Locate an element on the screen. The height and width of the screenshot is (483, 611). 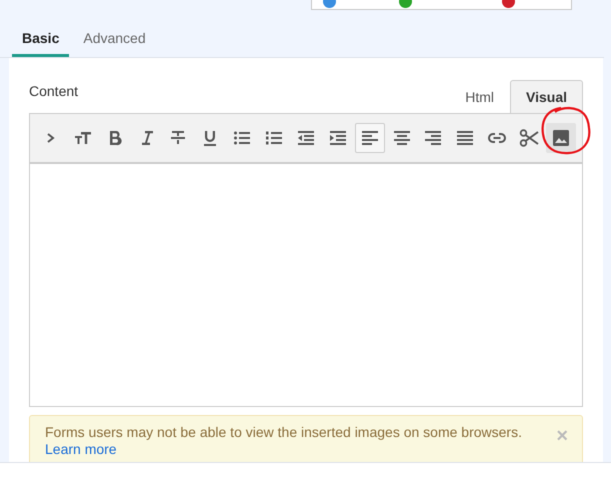
justify-icon is located at coordinates (465, 138).